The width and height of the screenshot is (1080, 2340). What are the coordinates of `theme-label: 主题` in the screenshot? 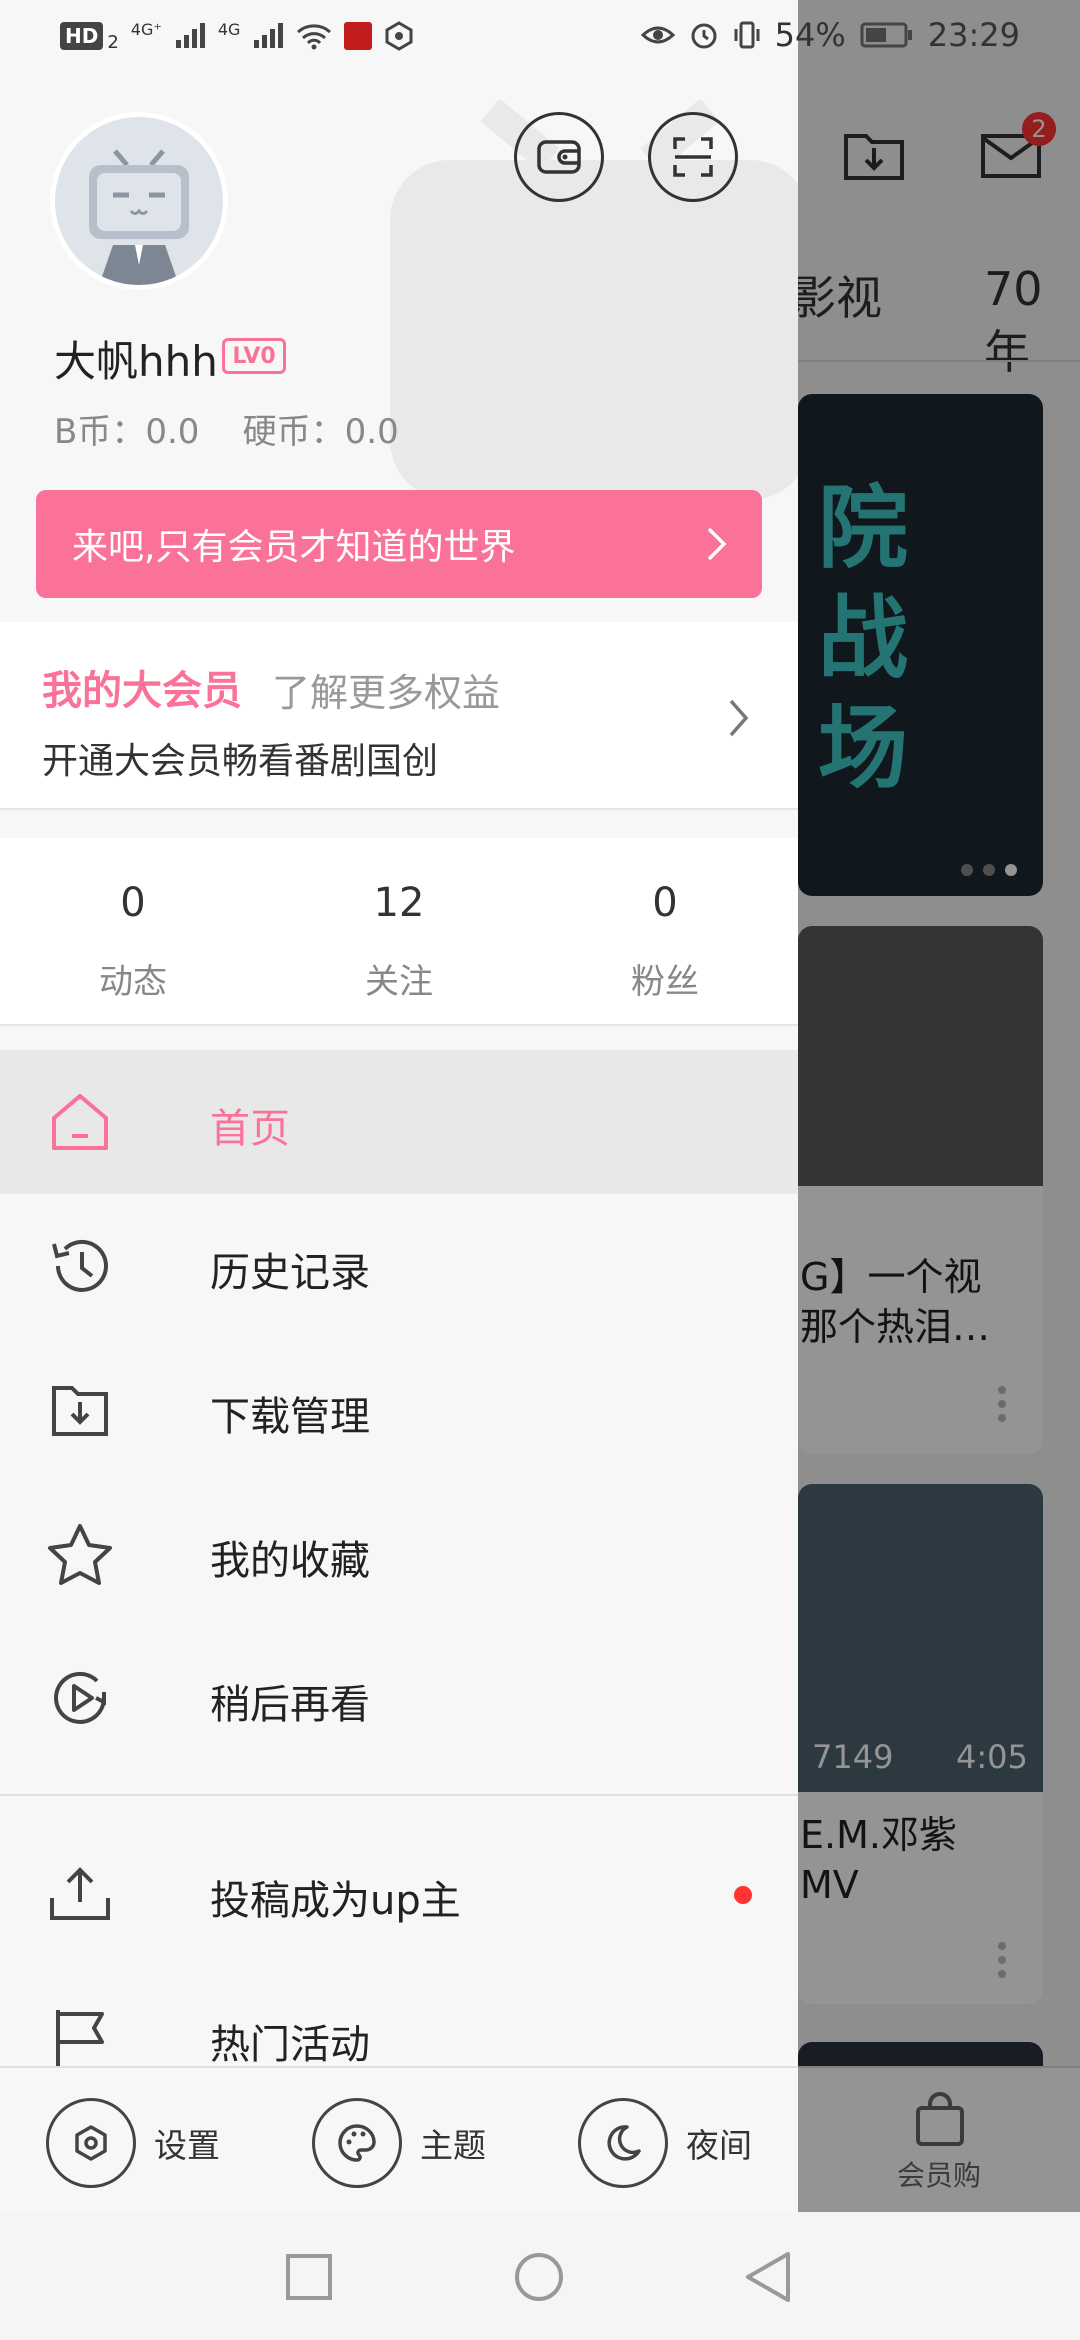 It's located at (453, 2145).